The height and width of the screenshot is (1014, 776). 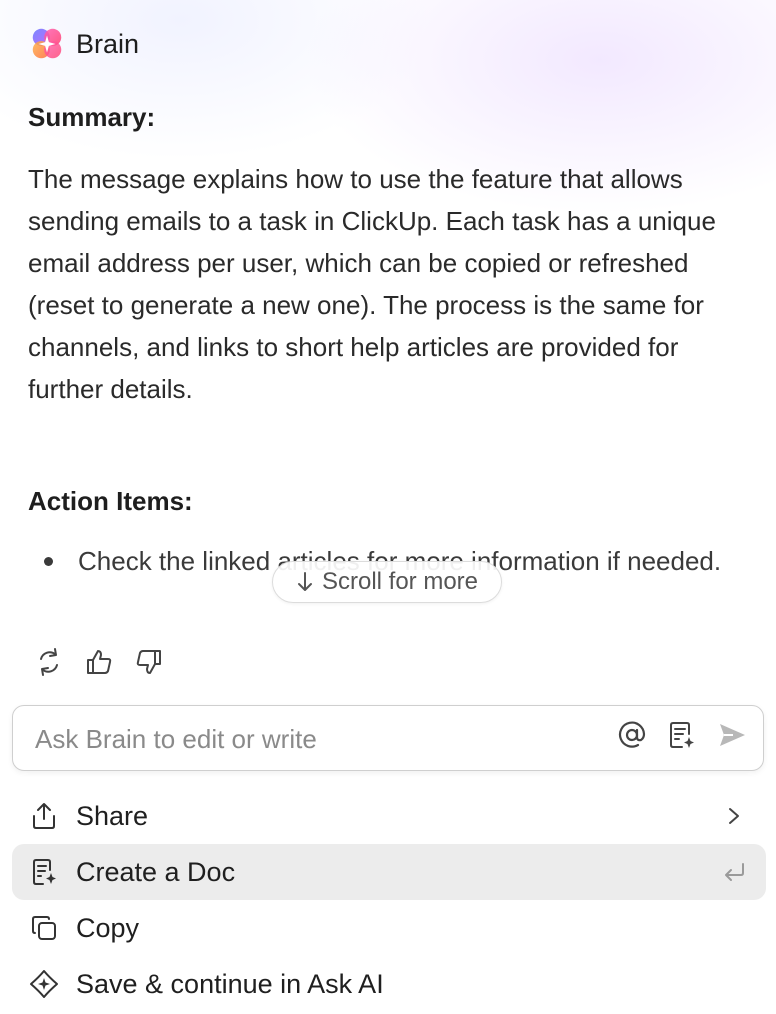 What do you see at coordinates (389, 816) in the screenshot?
I see `menu-item-share: Share` at bounding box center [389, 816].